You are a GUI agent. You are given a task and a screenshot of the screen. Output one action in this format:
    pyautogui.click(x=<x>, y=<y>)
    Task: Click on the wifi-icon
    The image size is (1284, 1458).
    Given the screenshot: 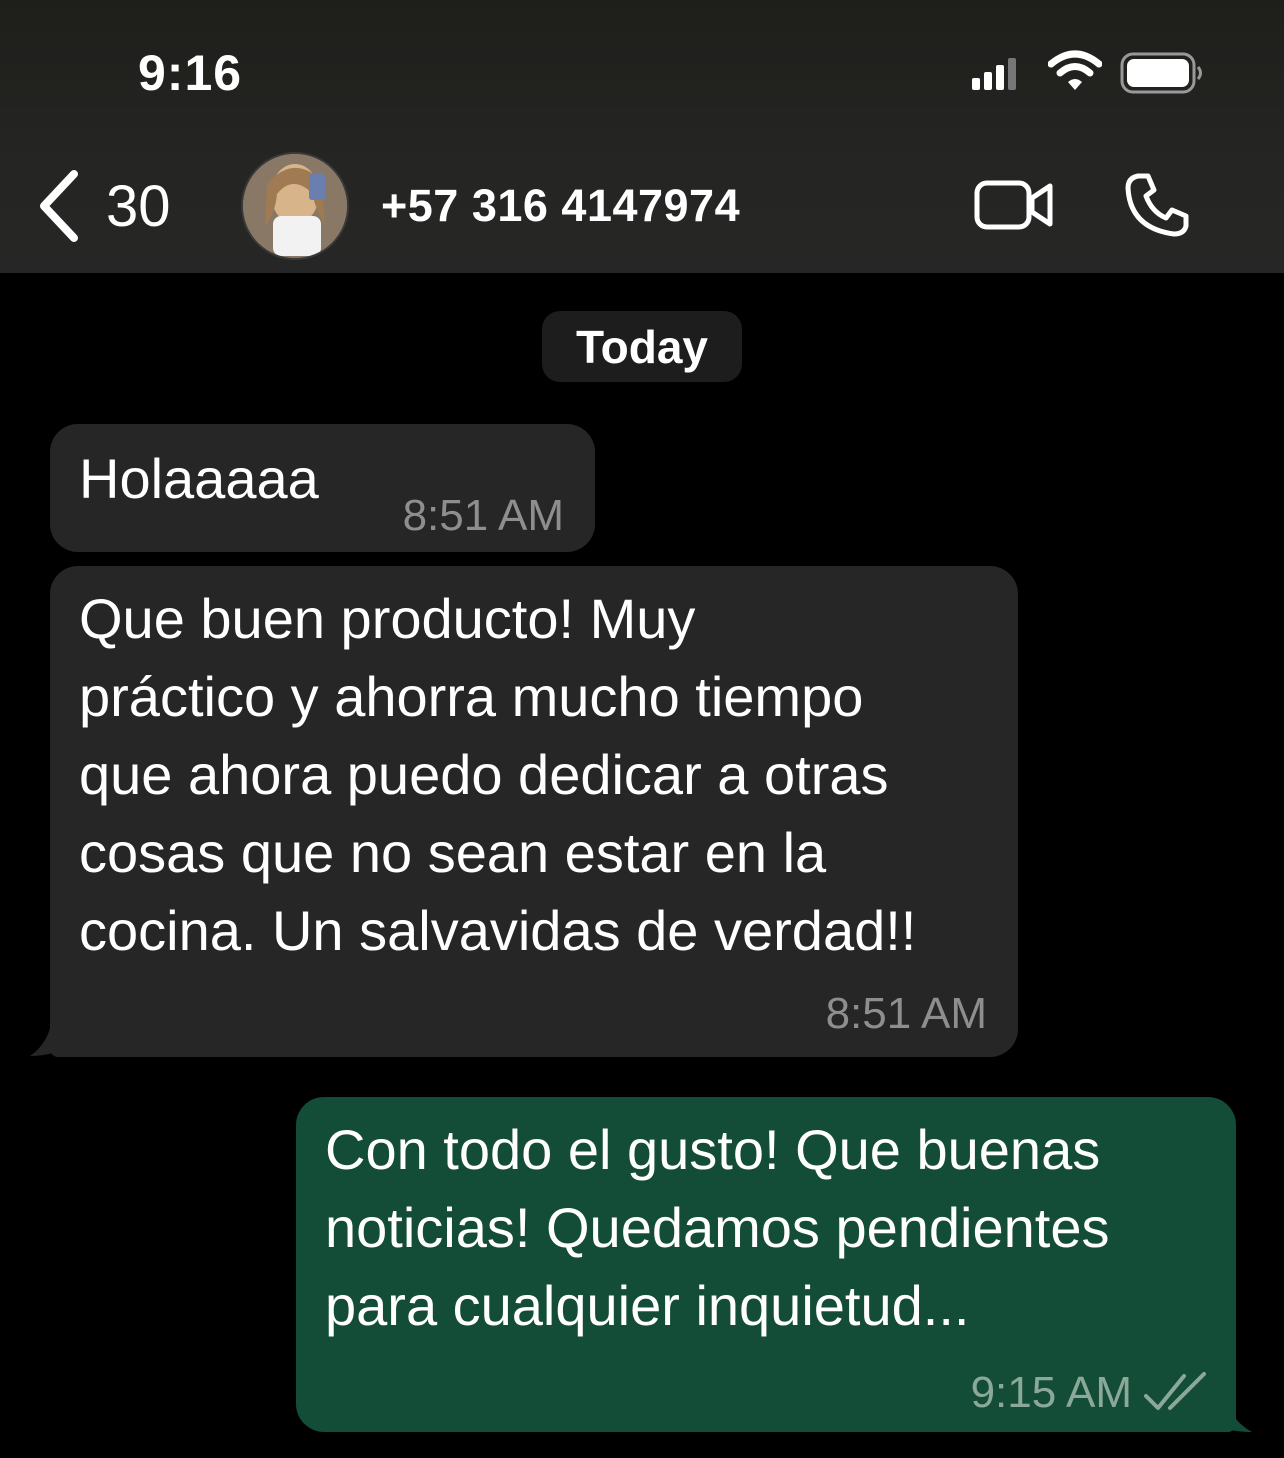 What is the action you would take?
    pyautogui.click(x=1075, y=70)
    